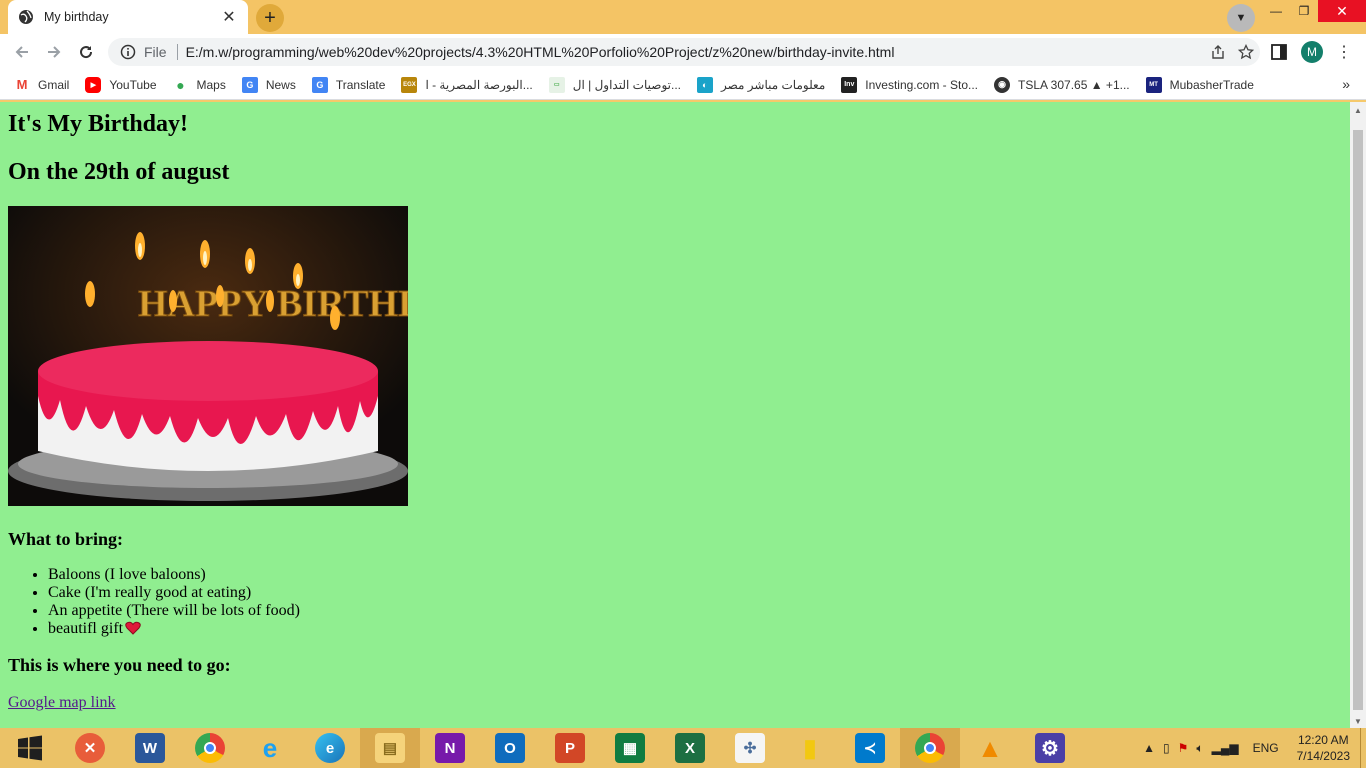 The image size is (1366, 768). What do you see at coordinates (119, 665) in the screenshot?
I see `directions-heading: This is where you need to go:` at bounding box center [119, 665].